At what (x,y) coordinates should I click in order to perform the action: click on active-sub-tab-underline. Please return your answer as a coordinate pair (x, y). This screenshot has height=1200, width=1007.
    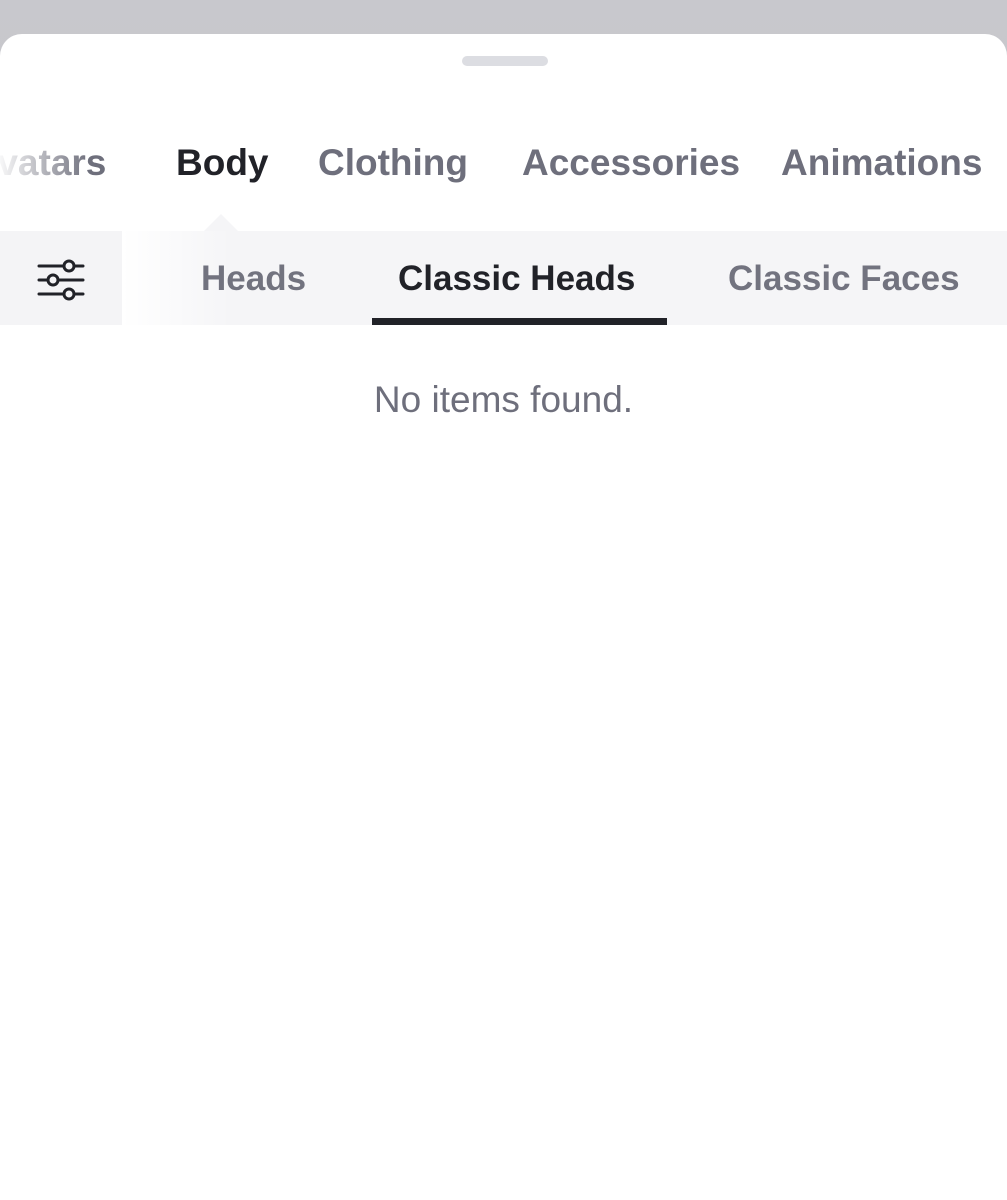
    Looking at the image, I should click on (519, 321).